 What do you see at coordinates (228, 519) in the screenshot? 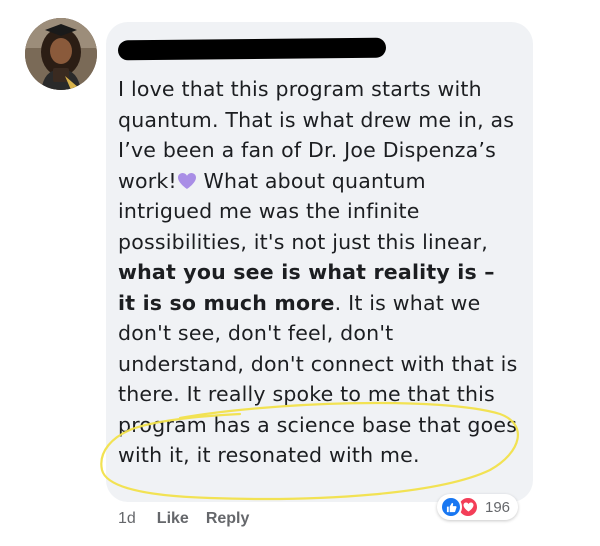
I see `reply-button: Reply` at bounding box center [228, 519].